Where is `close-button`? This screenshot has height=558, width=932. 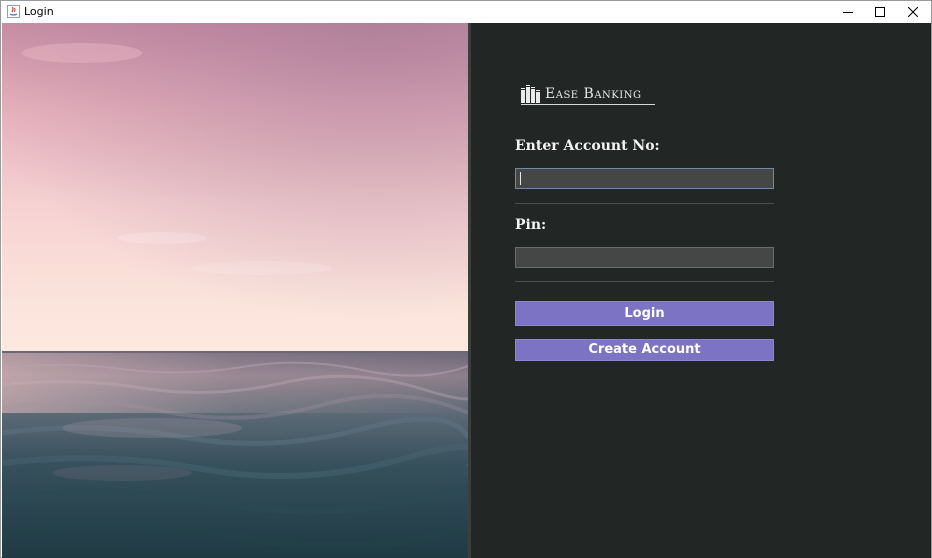 close-button is located at coordinates (913, 12).